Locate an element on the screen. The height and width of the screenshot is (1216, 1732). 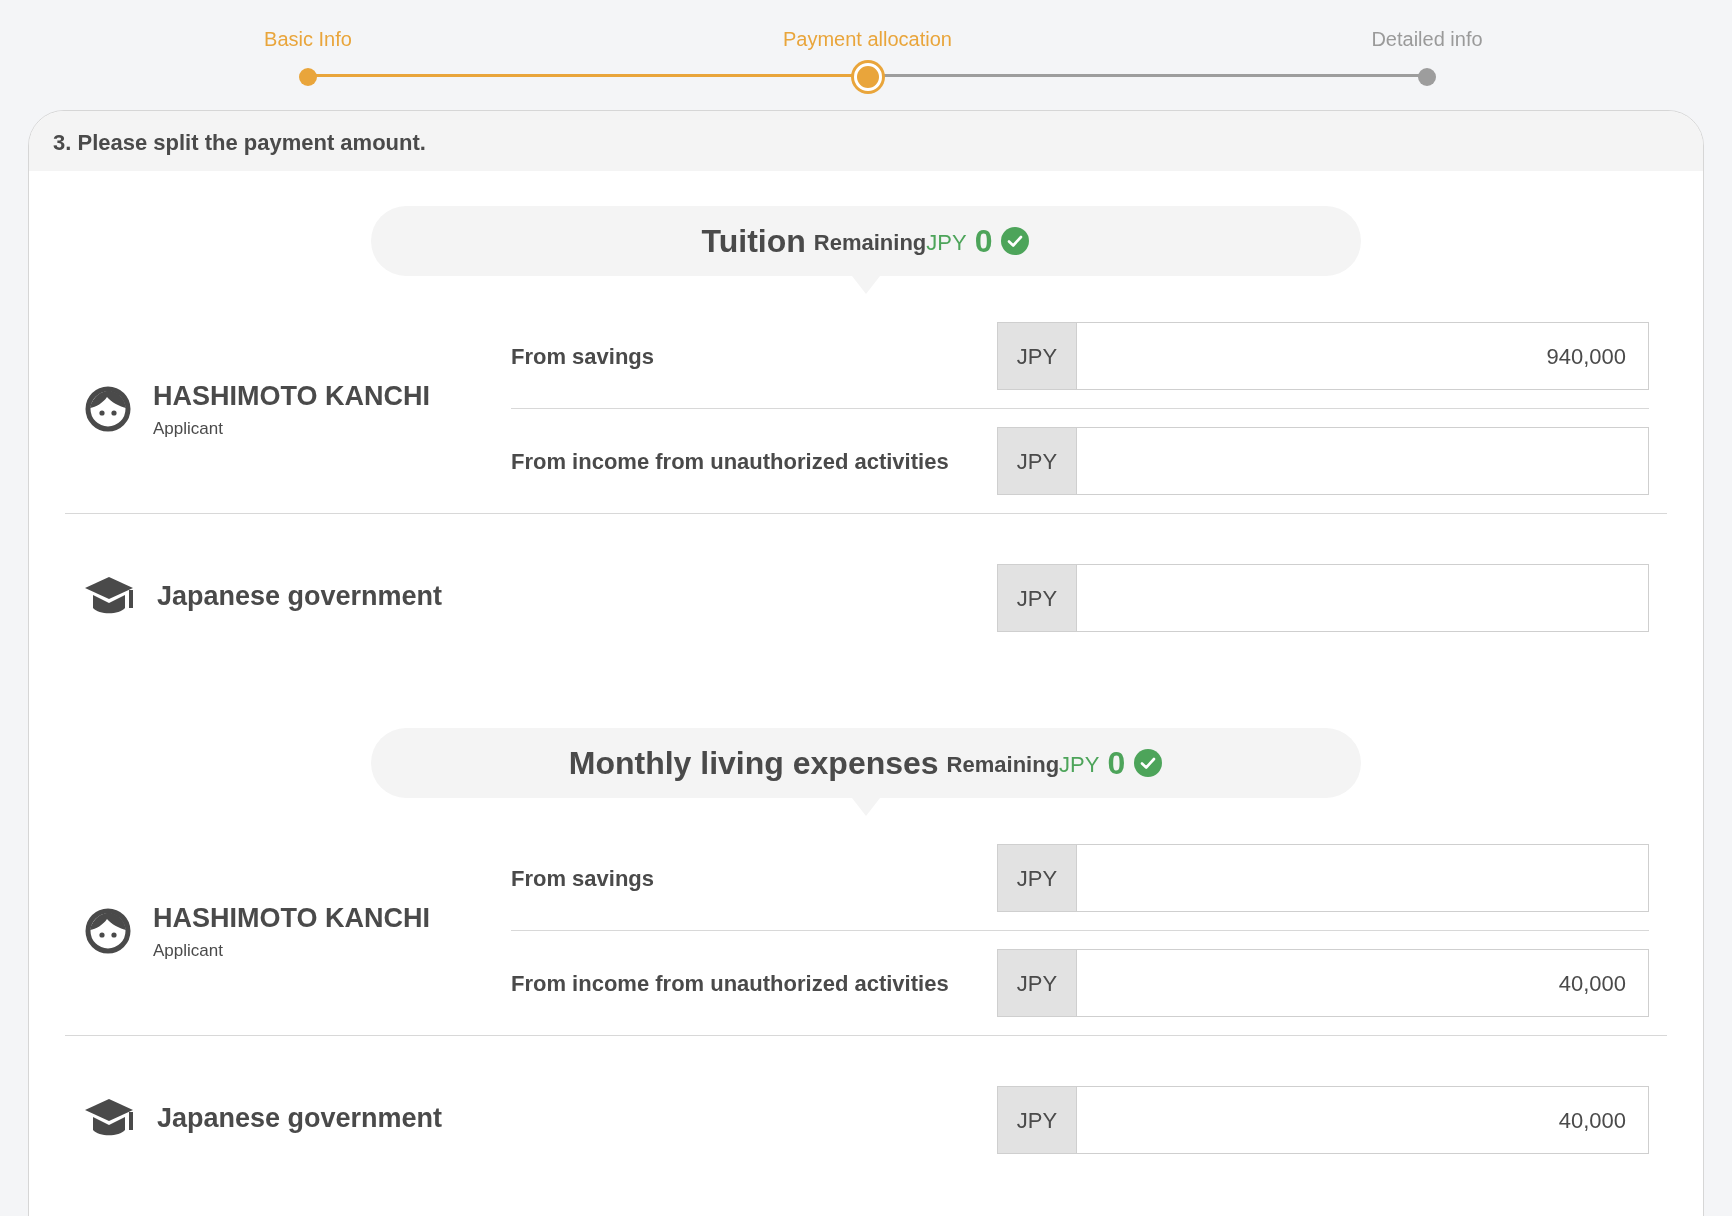
section-title: Monthly living expenses is located at coordinates (753, 763).